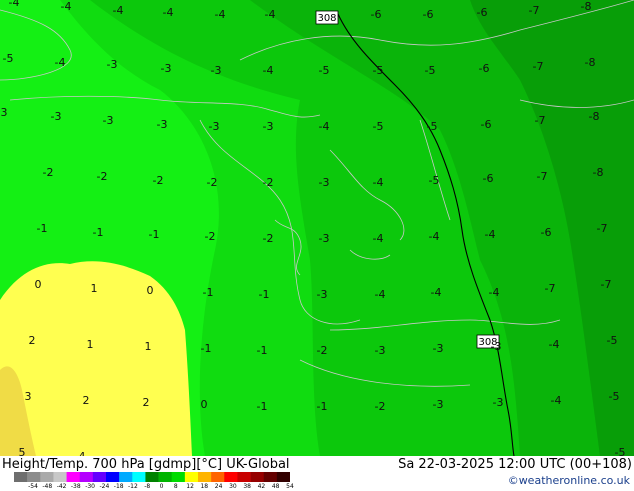 This screenshot has height=491, width=634. What do you see at coordinates (204, 486) in the screenshot?
I see `color-scale-tick: 18` at bounding box center [204, 486].